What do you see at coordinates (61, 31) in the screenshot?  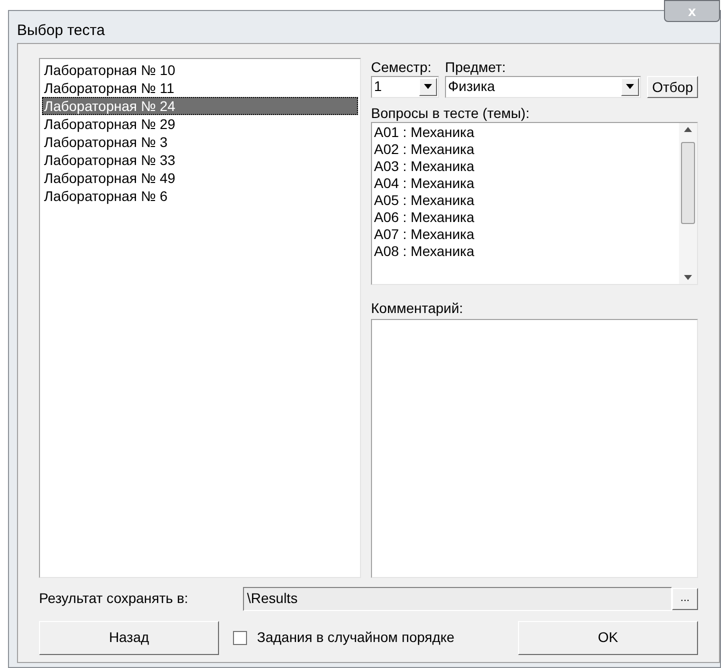 I see `window-title: Выбор теста` at bounding box center [61, 31].